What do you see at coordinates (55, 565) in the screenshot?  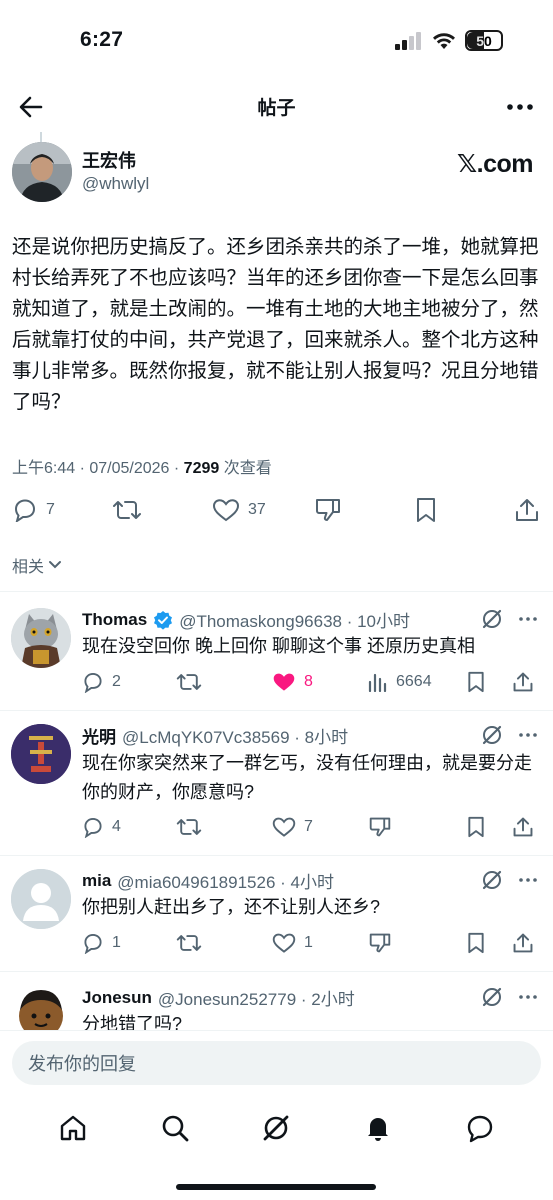 I see `chevron-down-icon` at bounding box center [55, 565].